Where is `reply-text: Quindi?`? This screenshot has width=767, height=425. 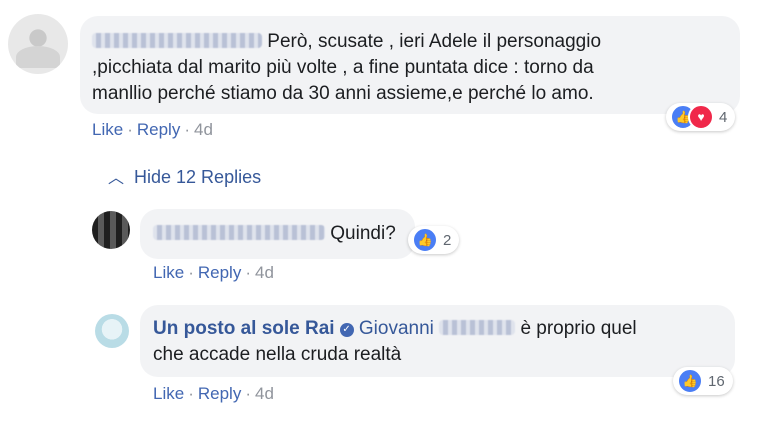
reply-text: Quindi? is located at coordinates (363, 233).